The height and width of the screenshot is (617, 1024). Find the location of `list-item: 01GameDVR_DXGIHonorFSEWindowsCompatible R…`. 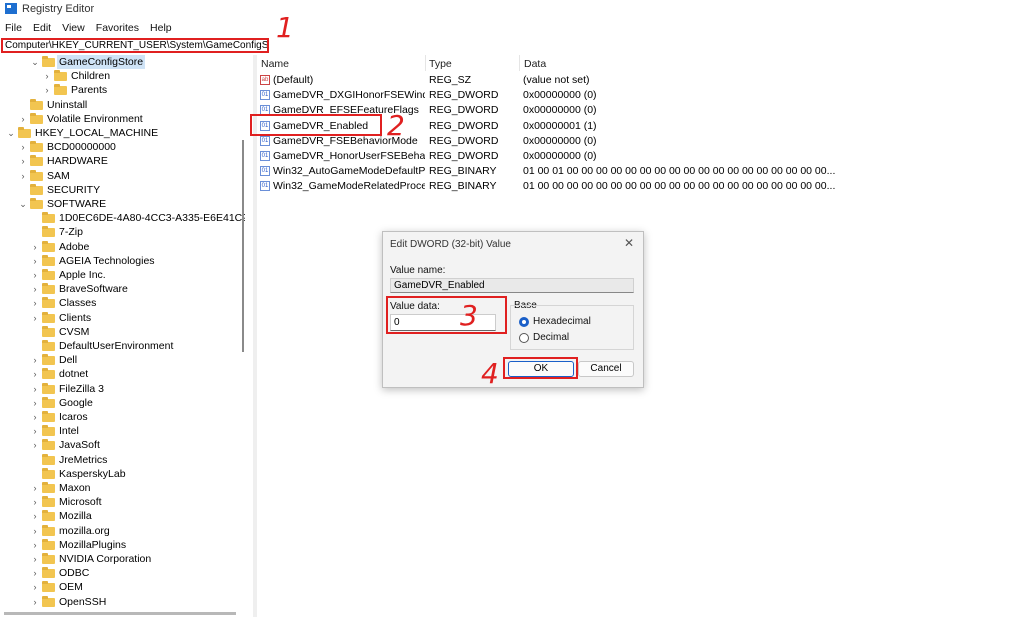

list-item: 01GameDVR_DXGIHonorFSEWindowsCompatible R… is located at coordinates (641, 95).